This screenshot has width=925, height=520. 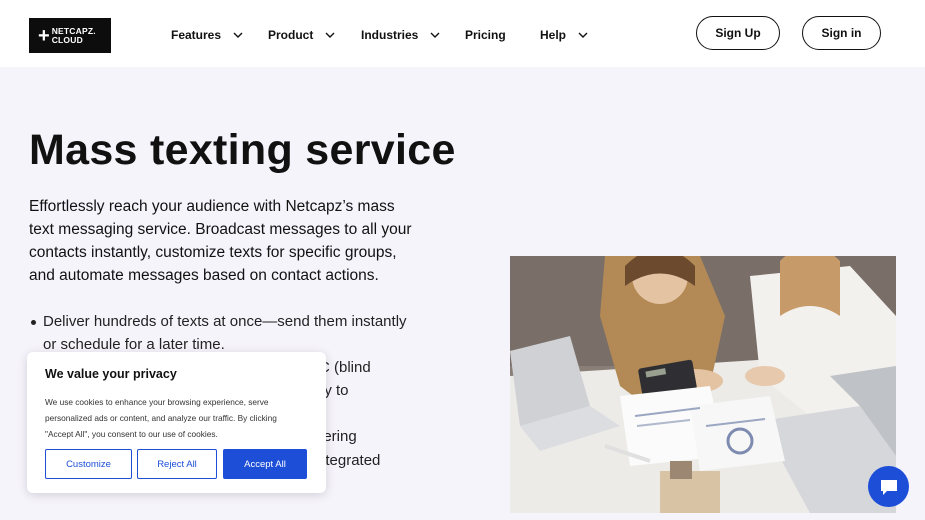 I want to click on chat-bubble-icon, so click(x=888, y=487).